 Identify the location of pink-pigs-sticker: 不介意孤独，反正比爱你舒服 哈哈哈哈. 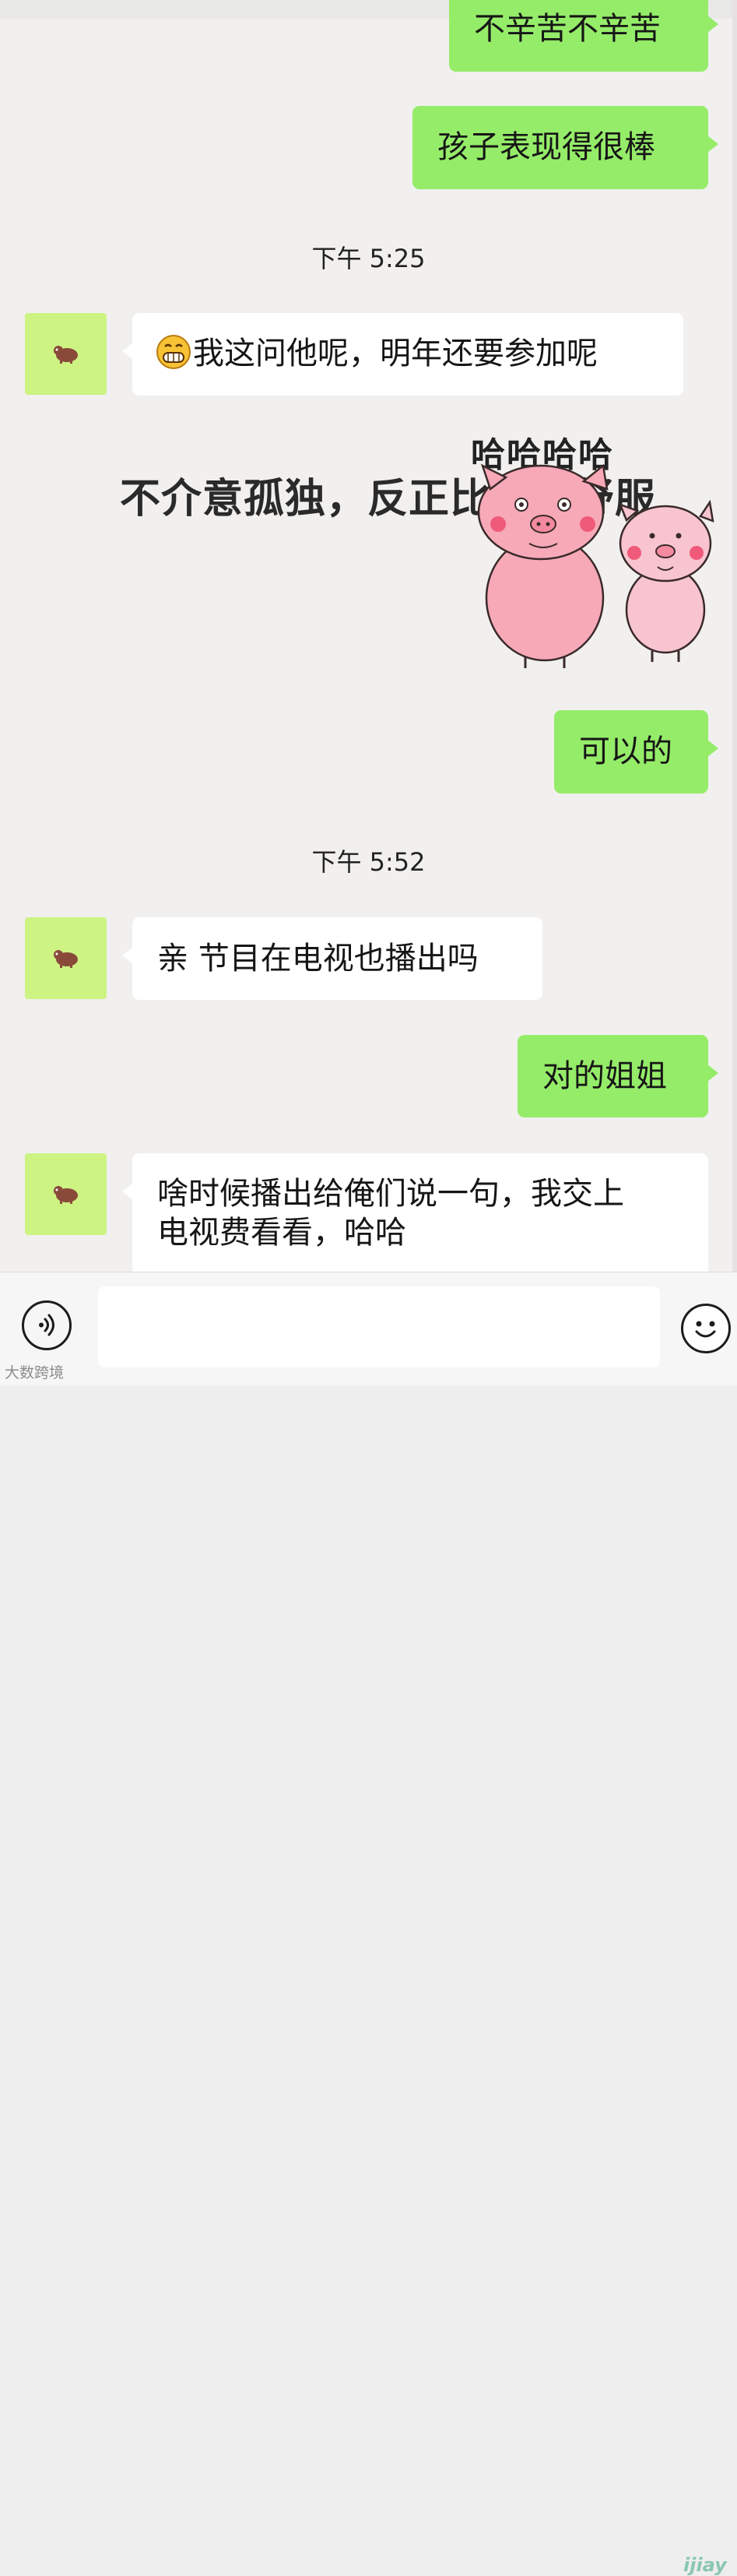
(416, 551).